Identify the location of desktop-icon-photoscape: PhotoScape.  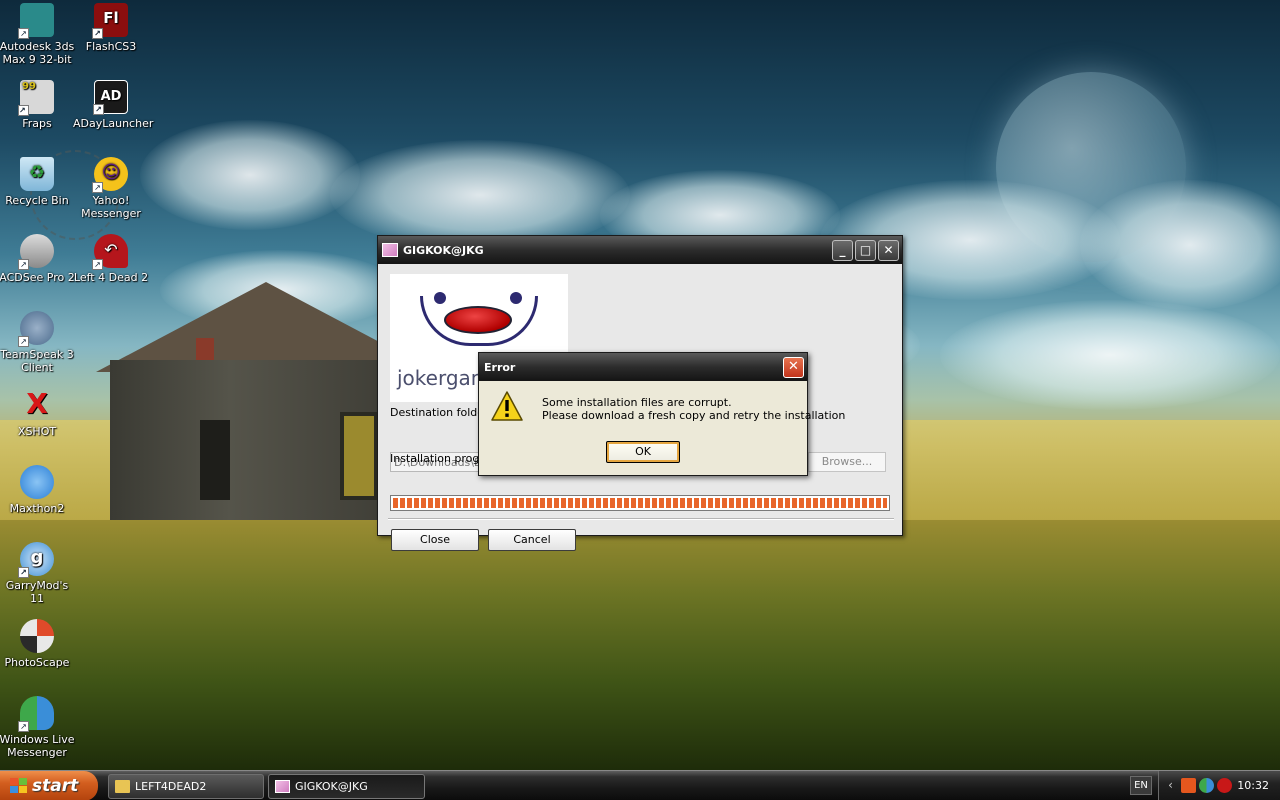
(37, 644).